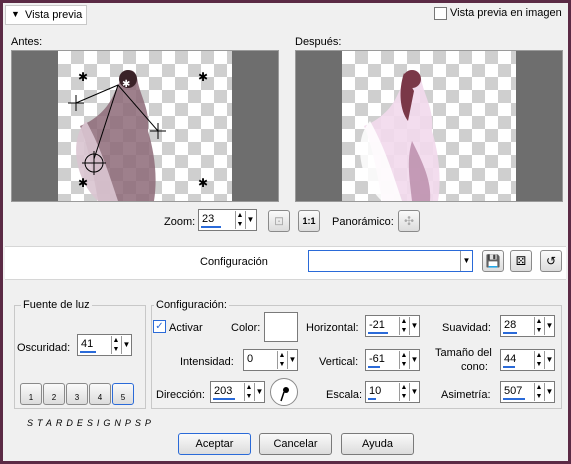 The height and width of the screenshot is (464, 571). What do you see at coordinates (180, 222) in the screenshot?
I see `zoom-label: Zoom:` at bounding box center [180, 222].